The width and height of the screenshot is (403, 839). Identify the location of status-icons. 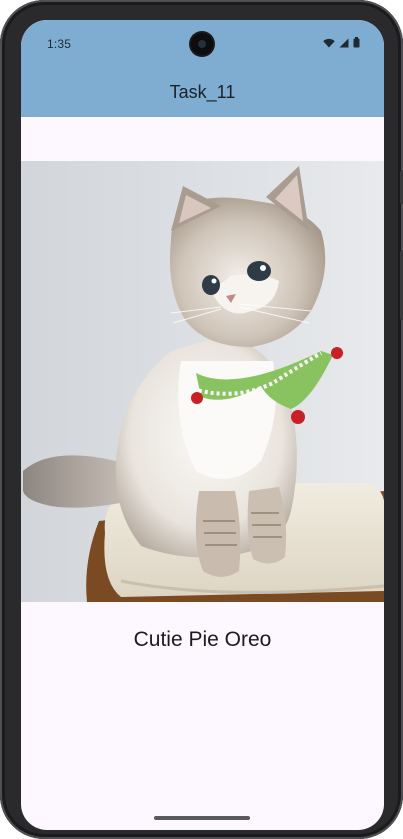
(341, 42).